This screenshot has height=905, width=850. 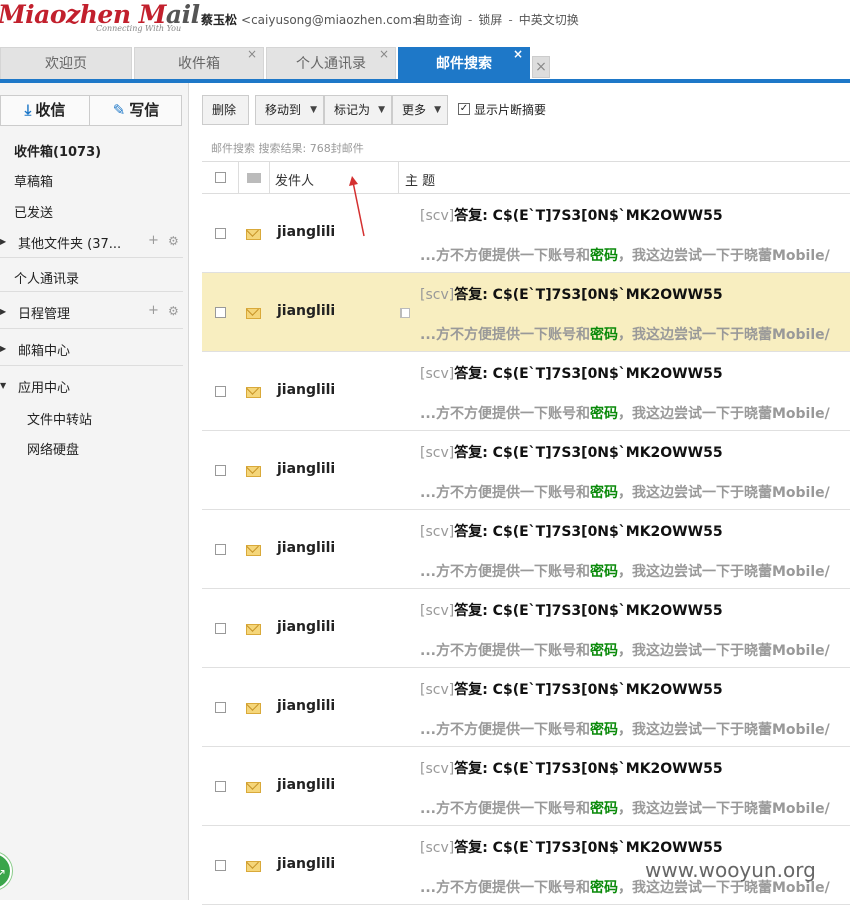 What do you see at coordinates (331, 63) in the screenshot?
I see `tab-contacts: 个人通讯录 ×` at bounding box center [331, 63].